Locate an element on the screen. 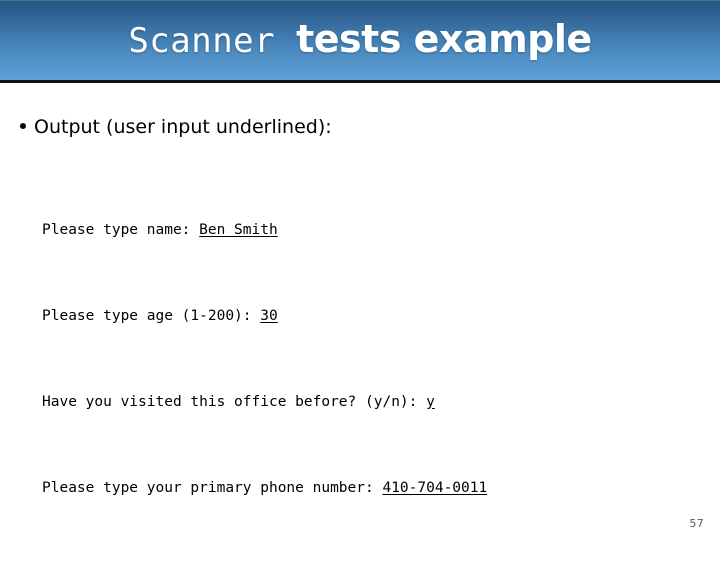 This screenshot has height=564, width=720. console-prompt-text: Please type your primary phone number: is located at coordinates (212, 487).